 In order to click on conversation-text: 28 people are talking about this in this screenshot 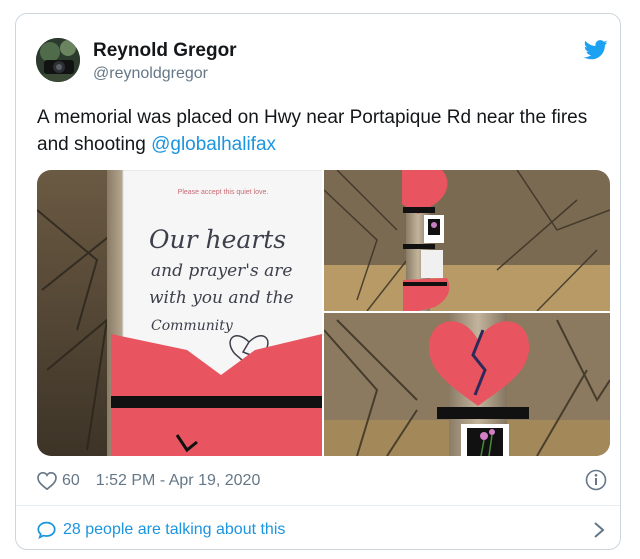, I will do `click(174, 529)`.